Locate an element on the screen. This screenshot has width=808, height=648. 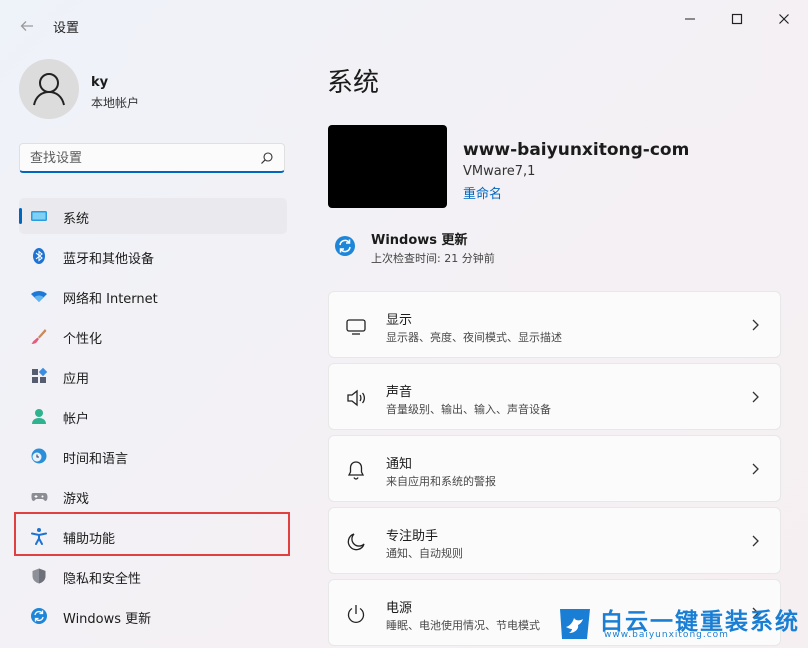
sidebar-item-label: 网络和 Internet is located at coordinates (110, 299).